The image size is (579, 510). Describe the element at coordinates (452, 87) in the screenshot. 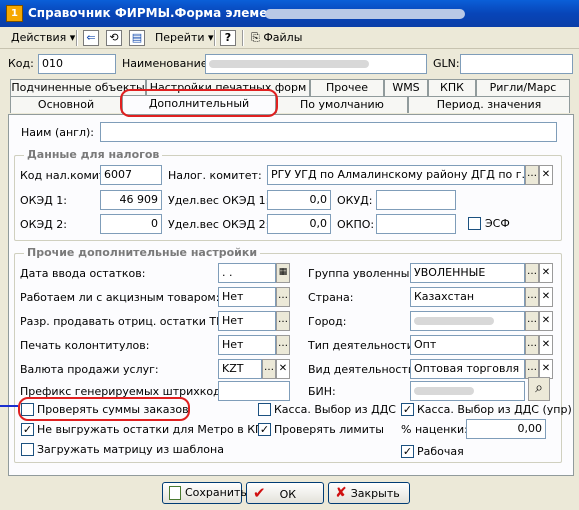

I see `tab-kpk: КПК` at that location.